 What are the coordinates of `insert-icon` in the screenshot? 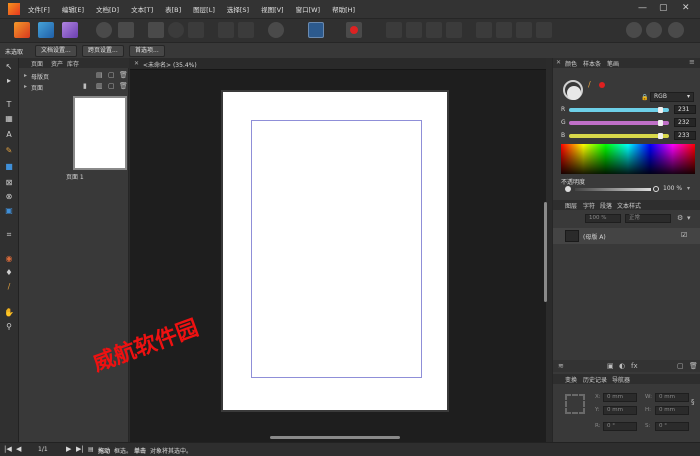 It's located at (414, 30).